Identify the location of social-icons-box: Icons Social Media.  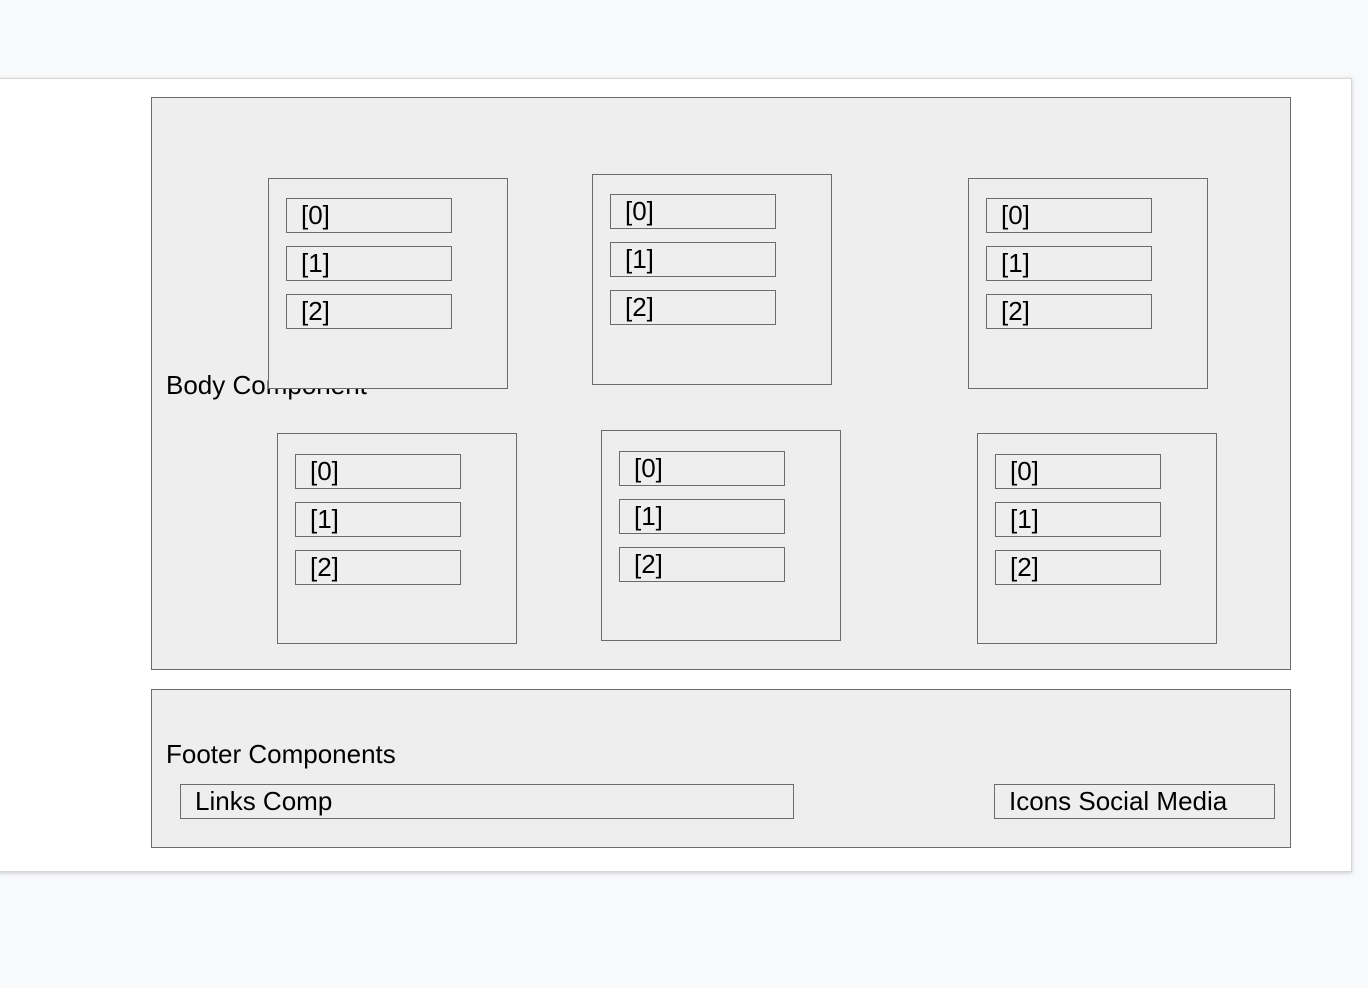
(1134, 801).